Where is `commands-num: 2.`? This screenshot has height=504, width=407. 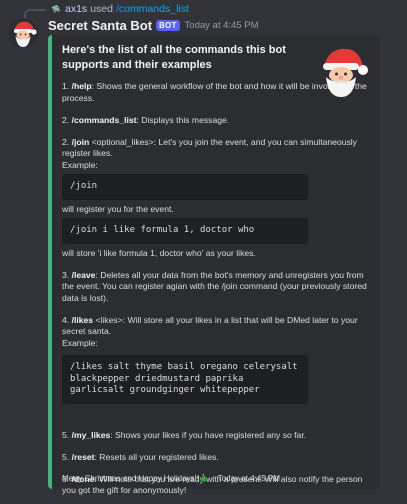 commands-num: 2. is located at coordinates (66, 119).